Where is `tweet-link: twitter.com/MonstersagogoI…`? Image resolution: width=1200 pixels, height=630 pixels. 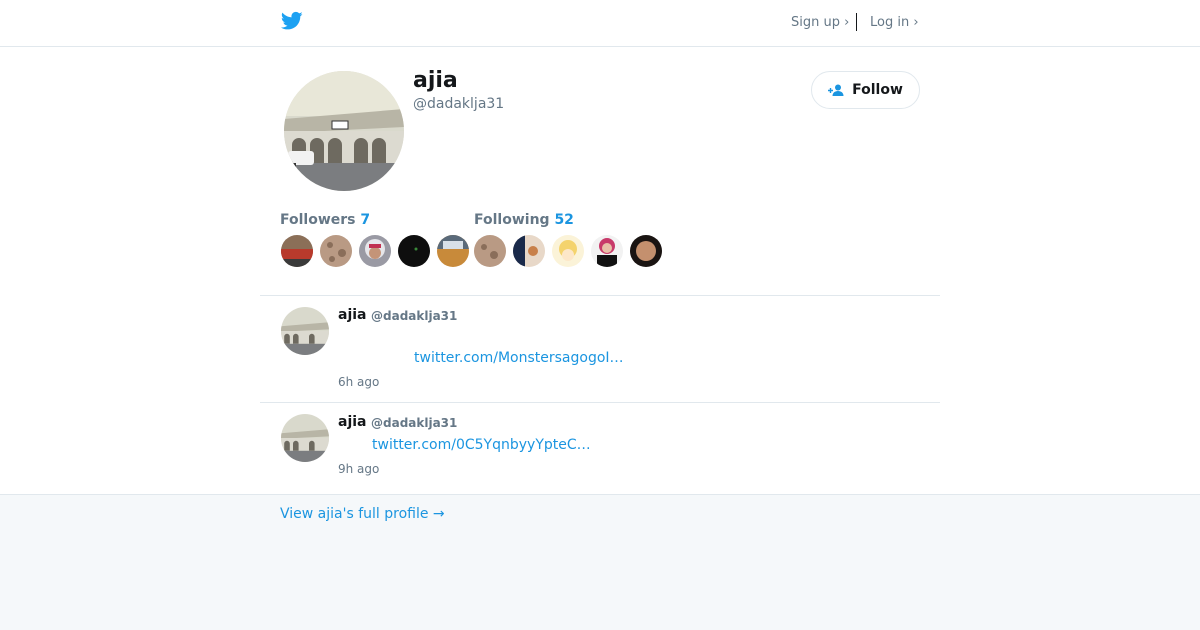 tweet-link: twitter.com/MonstersagogoI… is located at coordinates (519, 358).